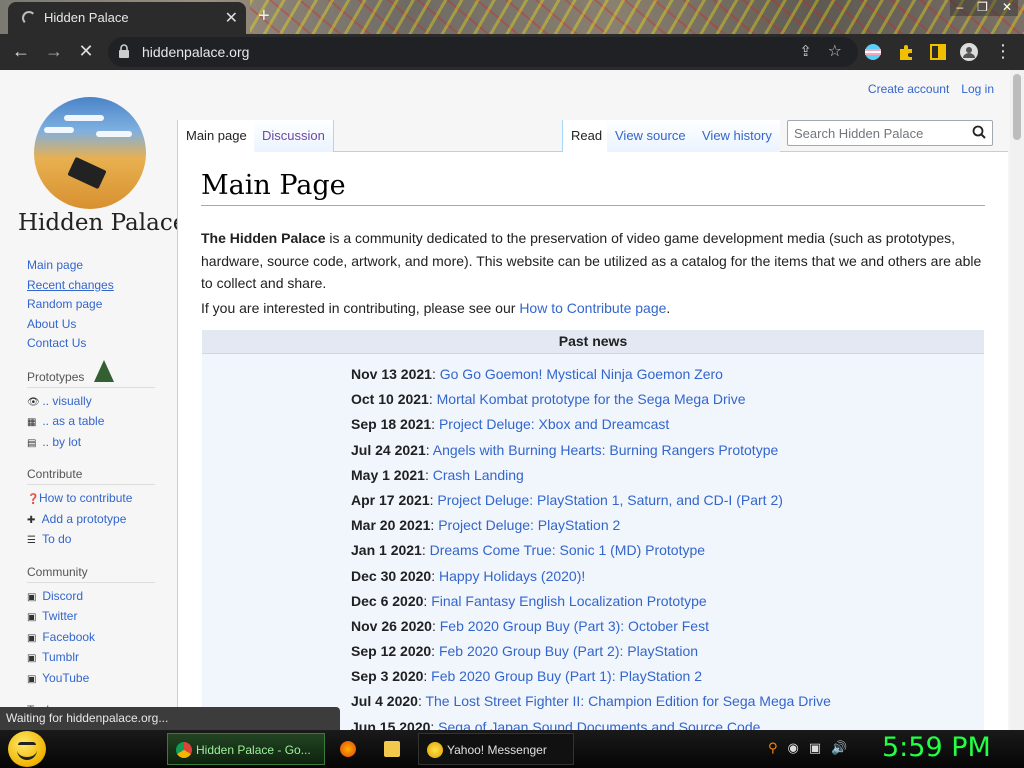 Image resolution: width=1024 pixels, height=768 pixels. Describe the element at coordinates (63, 595) in the screenshot. I see `sidebar-item-label: Discord` at that location.